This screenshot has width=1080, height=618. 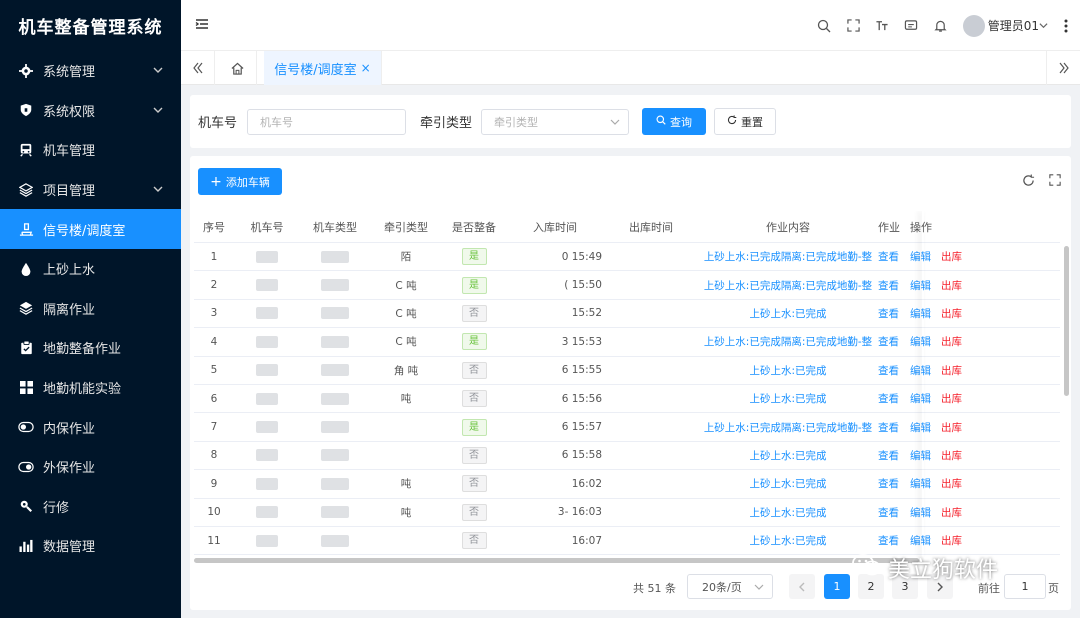 What do you see at coordinates (90, 229) in the screenshot?
I see `sidebar-item-dispatch: 信号楼/调度室` at bounding box center [90, 229].